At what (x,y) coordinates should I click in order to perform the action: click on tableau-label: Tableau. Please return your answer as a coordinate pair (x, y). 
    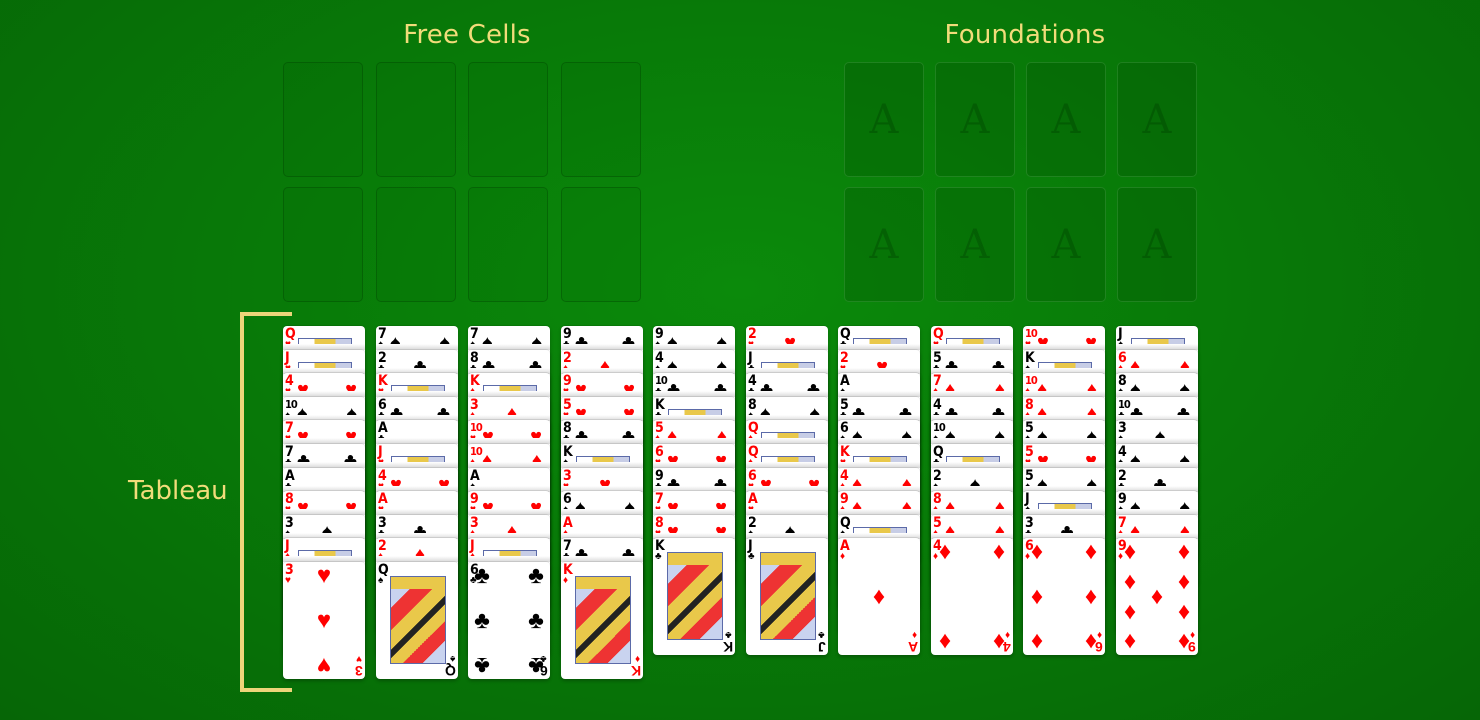
    Looking at the image, I should click on (178, 491).